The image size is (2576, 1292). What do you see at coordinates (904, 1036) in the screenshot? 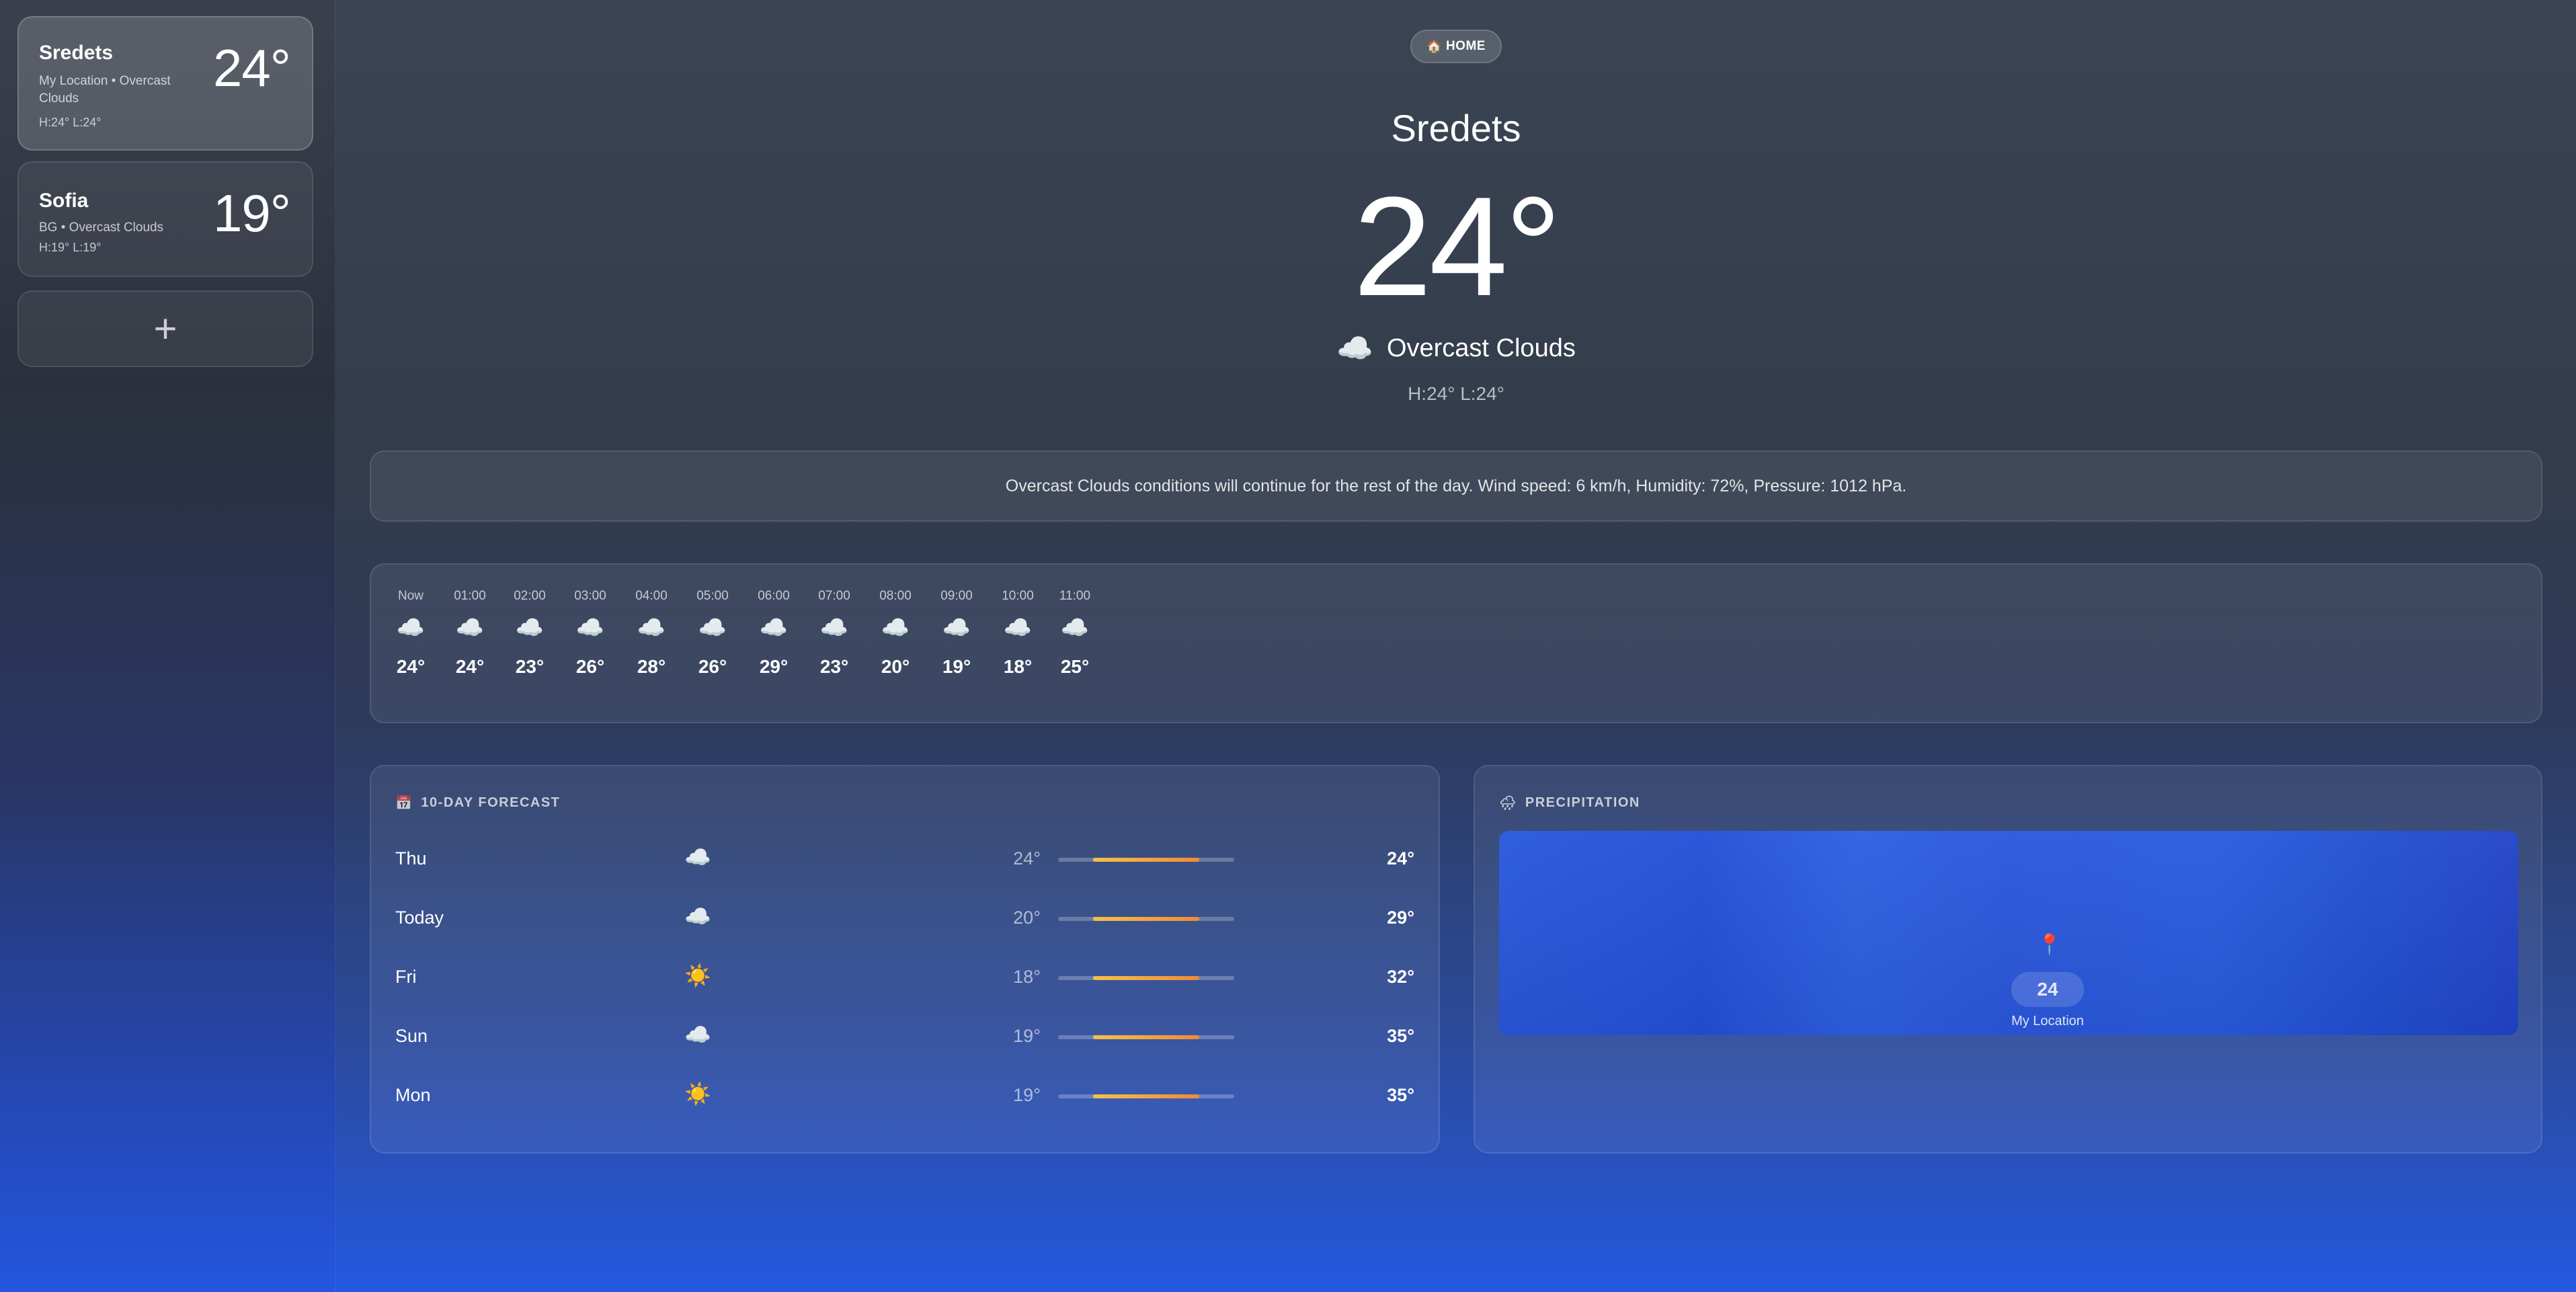
I see `forecast-day-row: Sun ☁️ 19° 35°` at bounding box center [904, 1036].